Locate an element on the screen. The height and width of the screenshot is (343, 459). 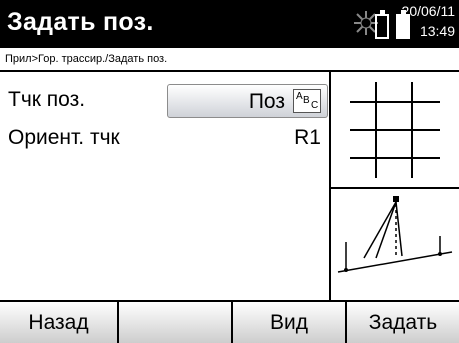
date-display: 20/06/11 is located at coordinates (428, 11).